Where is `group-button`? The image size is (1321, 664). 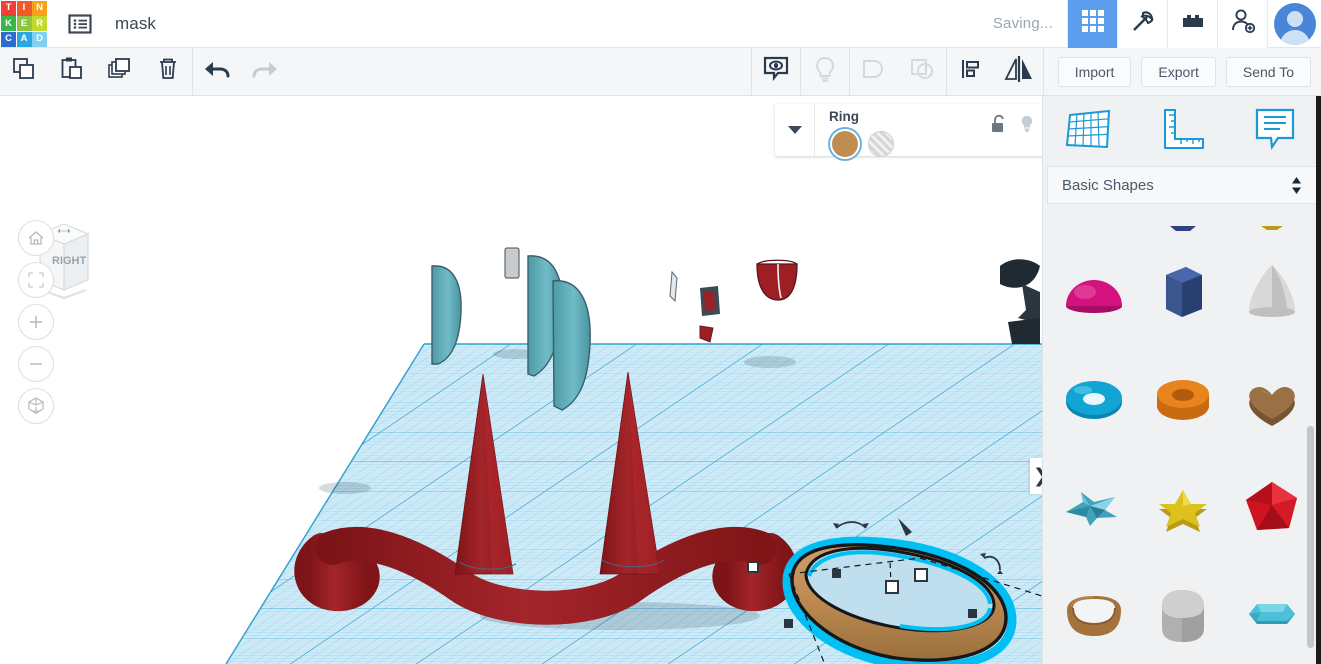 group-button is located at coordinates (874, 71).